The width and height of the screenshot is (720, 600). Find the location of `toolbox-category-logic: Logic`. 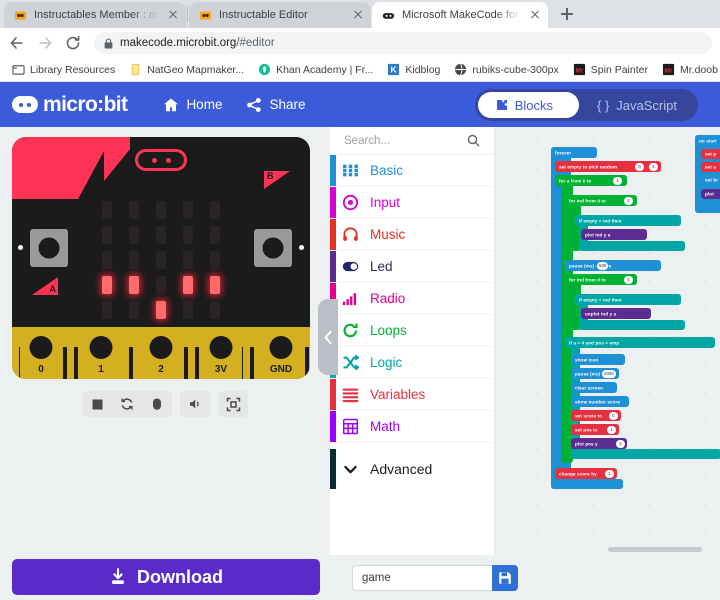

toolbox-category-logic: Logic is located at coordinates (412, 363).